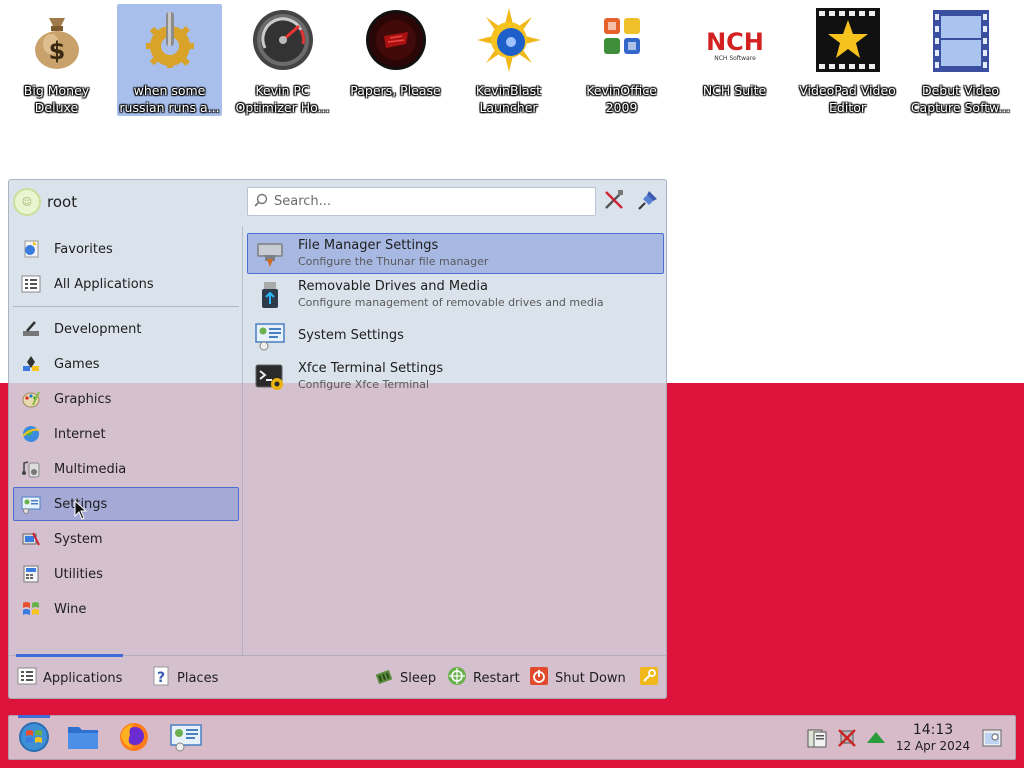 The image size is (1024, 768). I want to click on category-separator, so click(126, 306).